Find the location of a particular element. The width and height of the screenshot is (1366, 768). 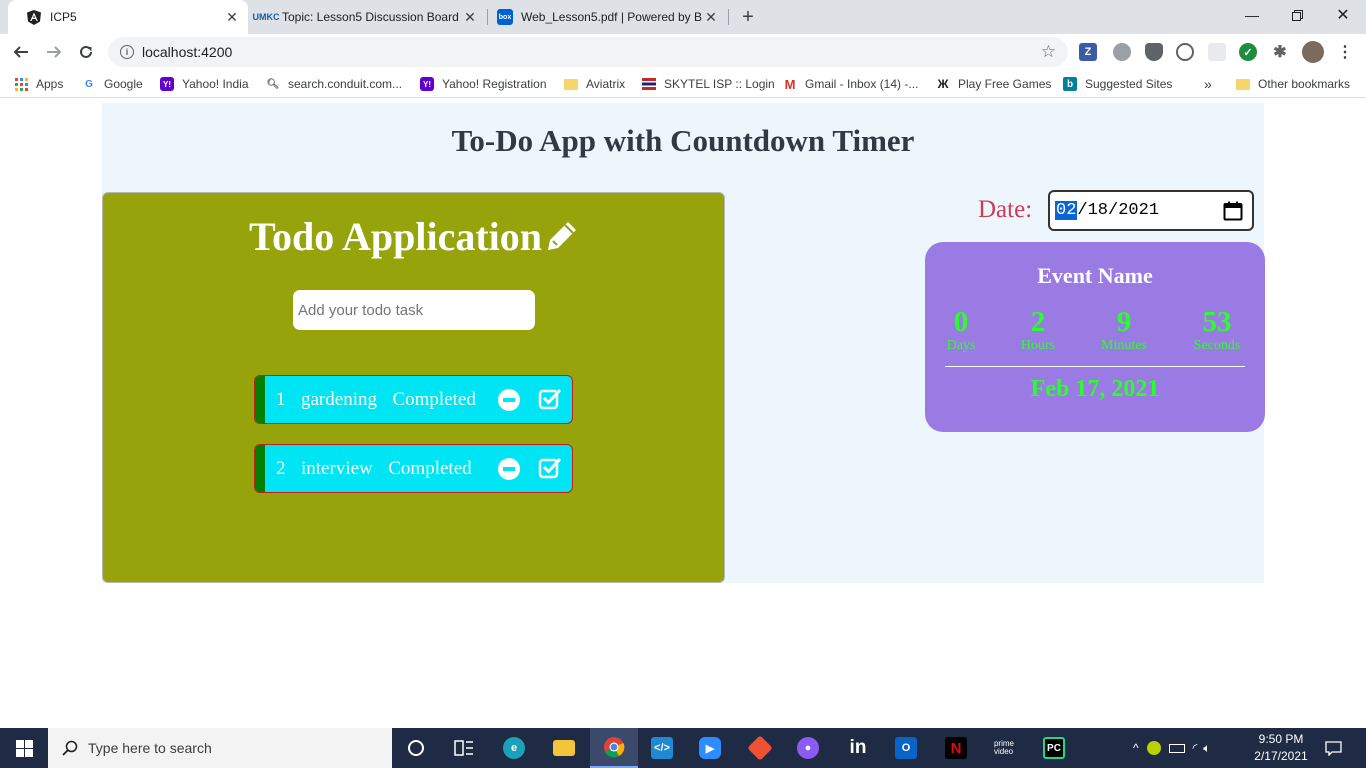

check-extension-icon: ✓ is located at coordinates (1248, 52).